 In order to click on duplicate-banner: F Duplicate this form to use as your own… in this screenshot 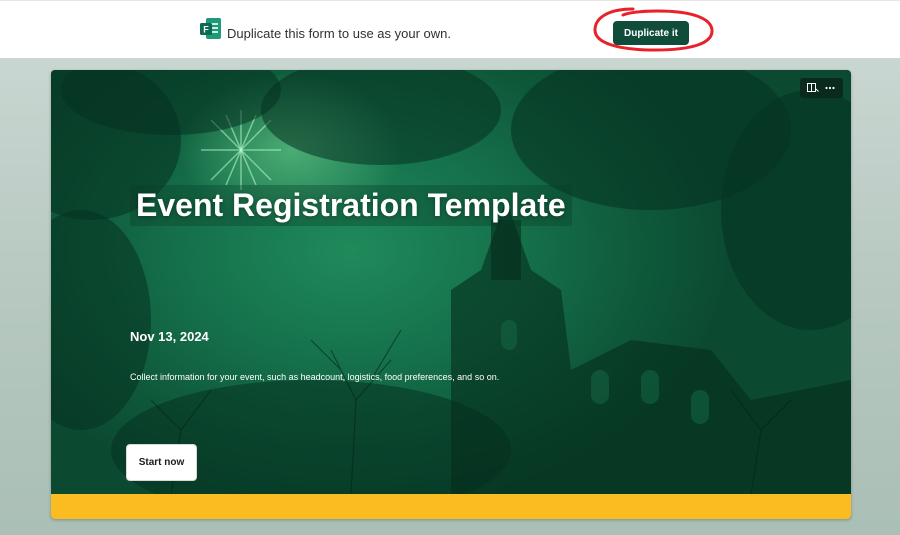, I will do `click(450, 29)`.